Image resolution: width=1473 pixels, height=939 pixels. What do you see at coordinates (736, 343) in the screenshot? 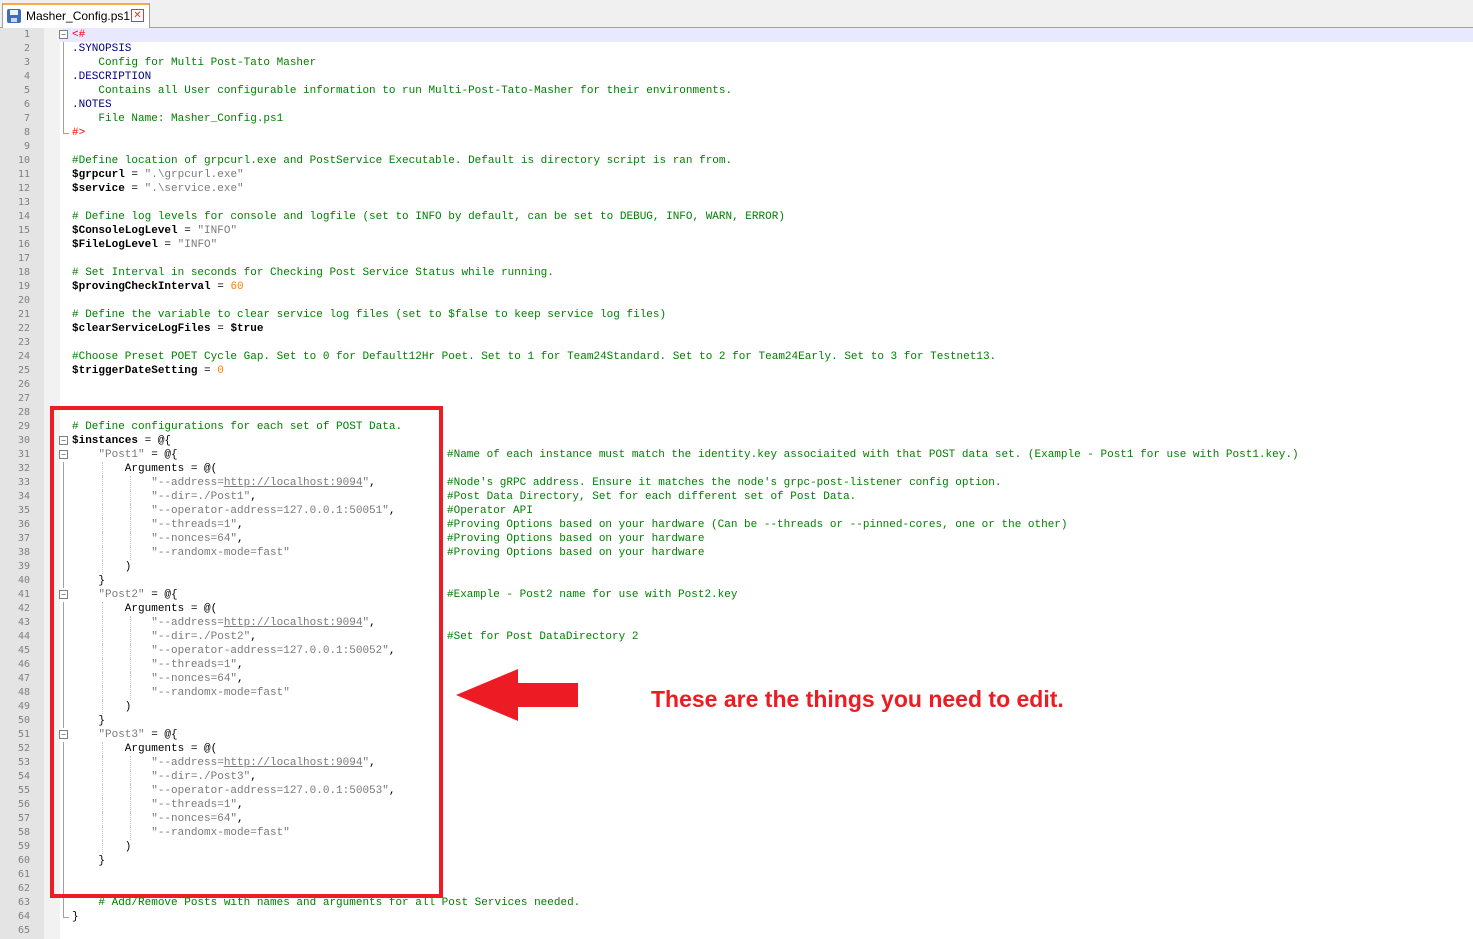
I see `code-line: 23` at bounding box center [736, 343].